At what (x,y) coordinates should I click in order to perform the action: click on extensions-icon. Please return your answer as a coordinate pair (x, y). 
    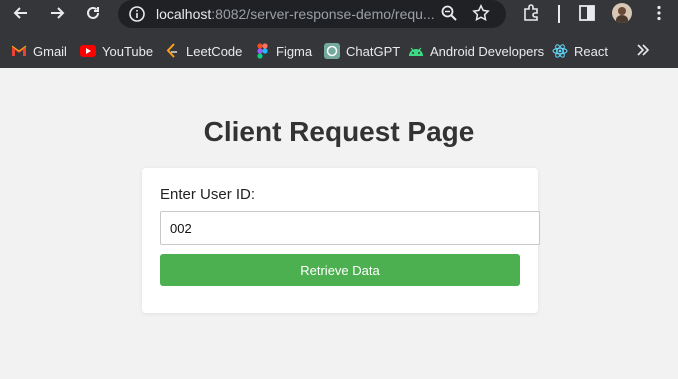
    Looking at the image, I should click on (531, 15).